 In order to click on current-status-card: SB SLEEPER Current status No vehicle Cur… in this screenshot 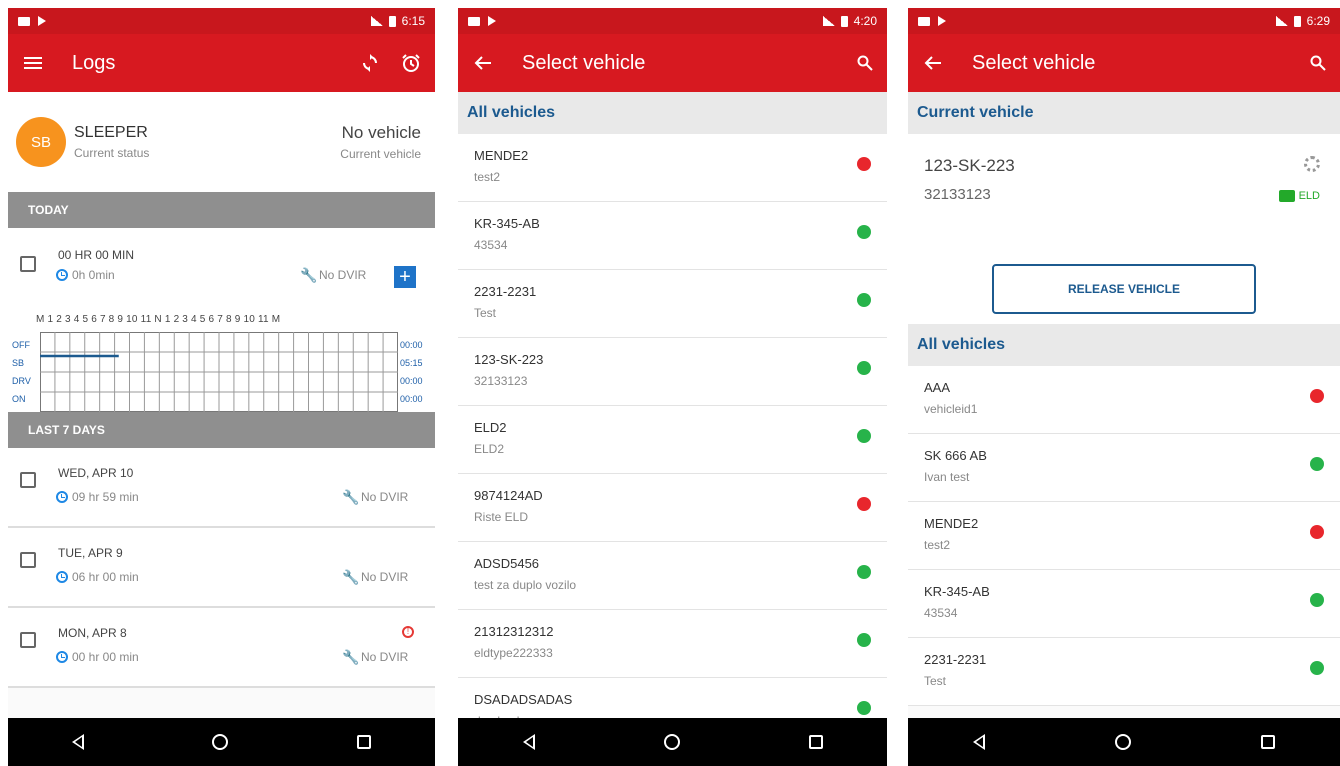, I will do `click(221, 142)`.